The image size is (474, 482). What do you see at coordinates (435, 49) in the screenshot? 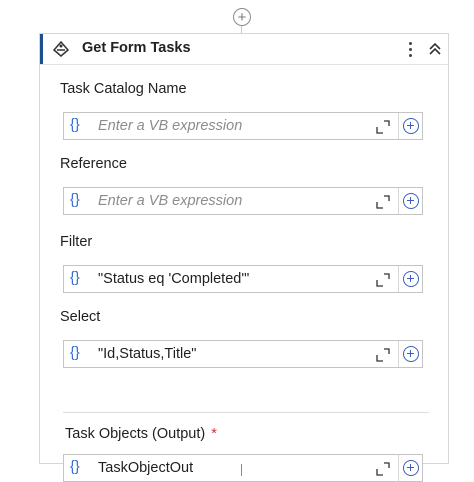
I see `collapse-icon` at bounding box center [435, 49].